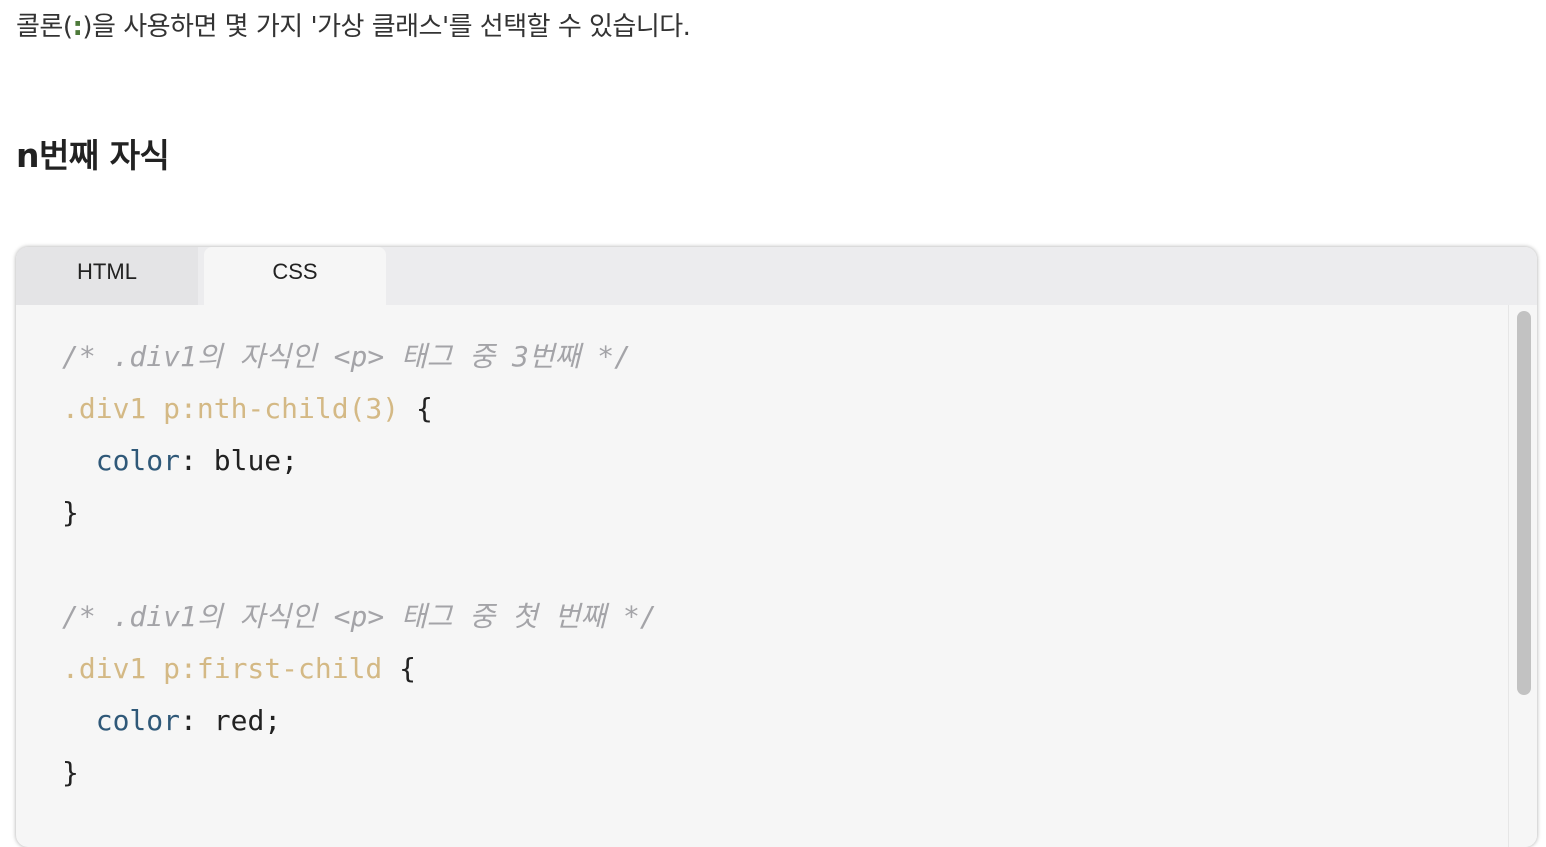  I want to click on intro-after: )을 사용하면 몇 가지 '가상 클래스'를 선택할 수 있습니다., so click(386, 27).